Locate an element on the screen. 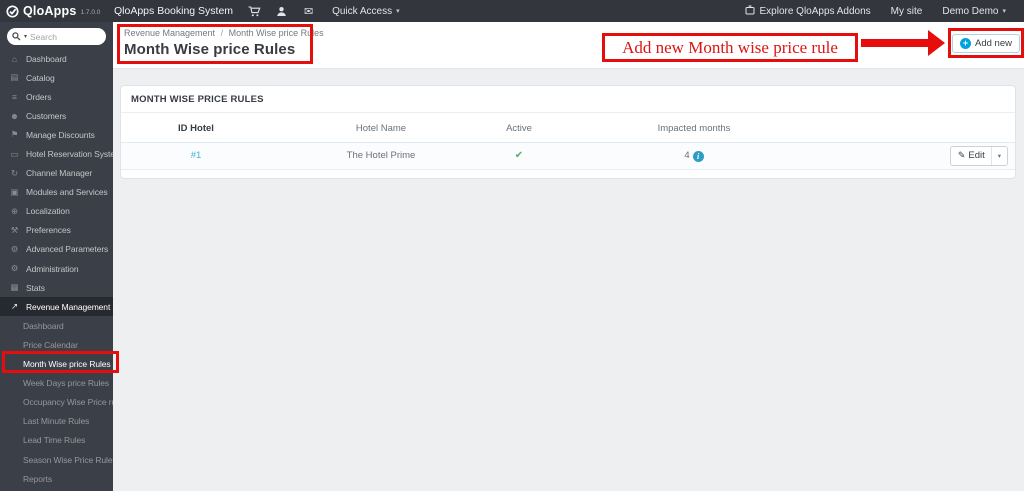 The image size is (1024, 491). sidebar-item-administration: ⚙ Administration is located at coordinates (56, 268).